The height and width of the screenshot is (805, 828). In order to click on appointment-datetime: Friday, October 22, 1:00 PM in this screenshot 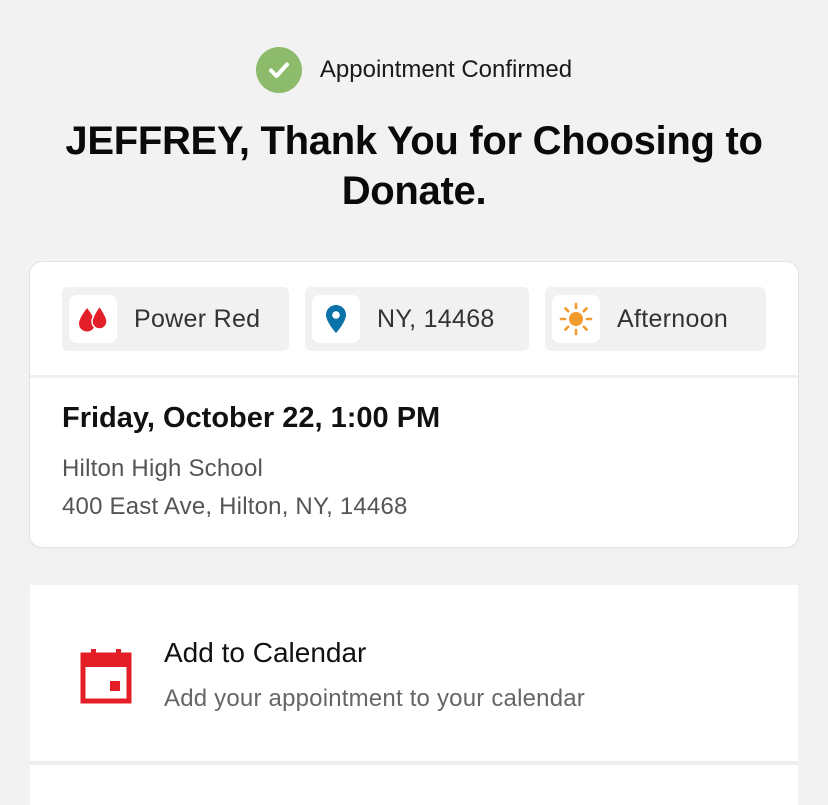, I will do `click(251, 418)`.